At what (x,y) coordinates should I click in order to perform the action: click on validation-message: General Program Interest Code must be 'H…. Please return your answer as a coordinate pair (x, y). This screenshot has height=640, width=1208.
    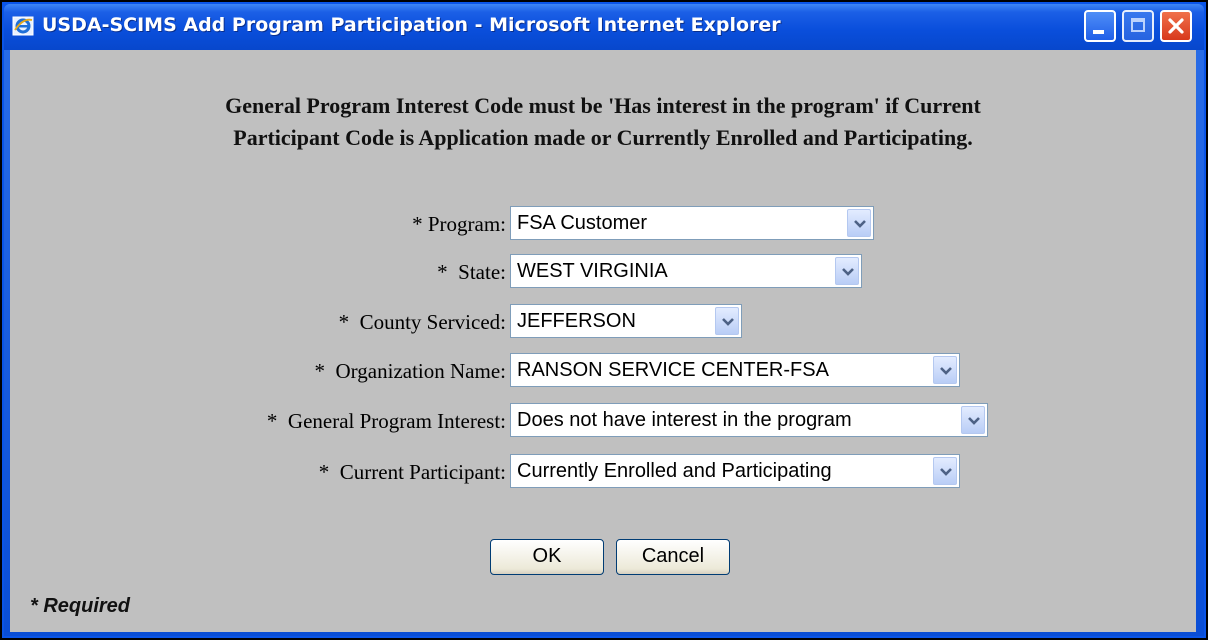
    Looking at the image, I should click on (603, 122).